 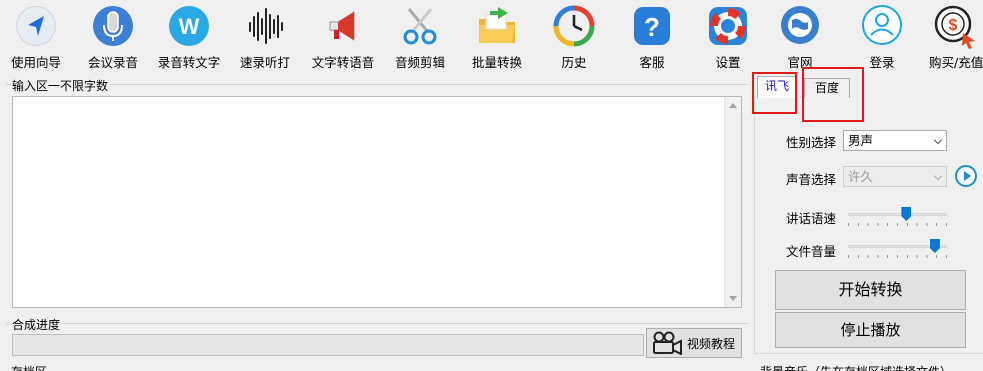 I want to click on toolbar-guide-button: 使用向导, so click(x=36, y=36).